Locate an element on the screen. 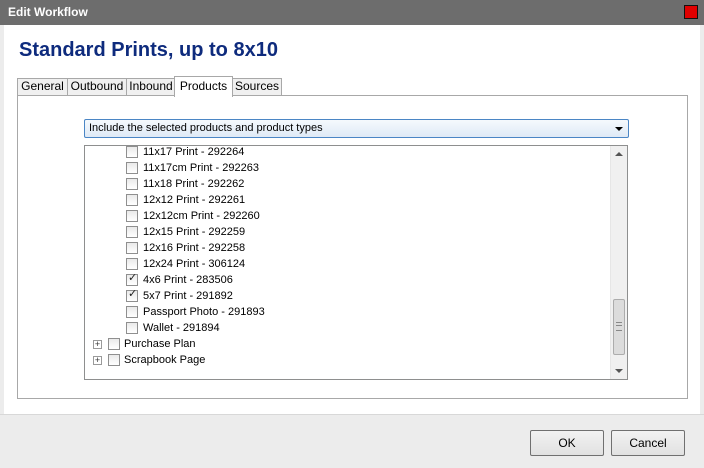  footer-divider is located at coordinates (352, 414).